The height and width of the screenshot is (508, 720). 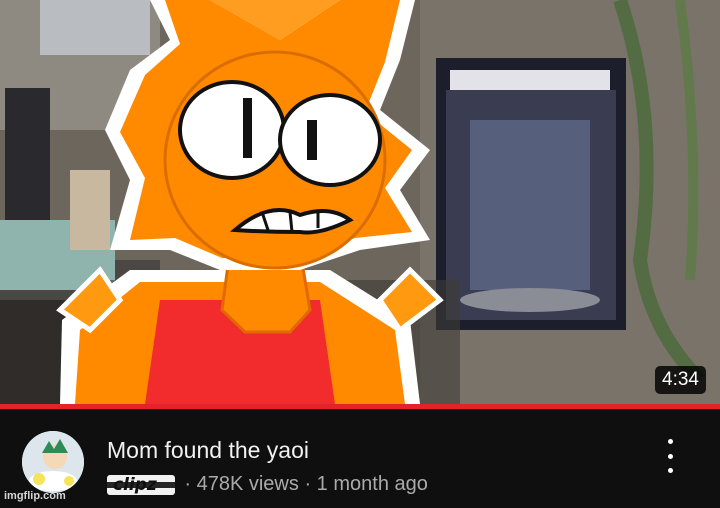 What do you see at coordinates (35, 496) in the screenshot?
I see `imgflip-watermark: imgflip.com` at bounding box center [35, 496].